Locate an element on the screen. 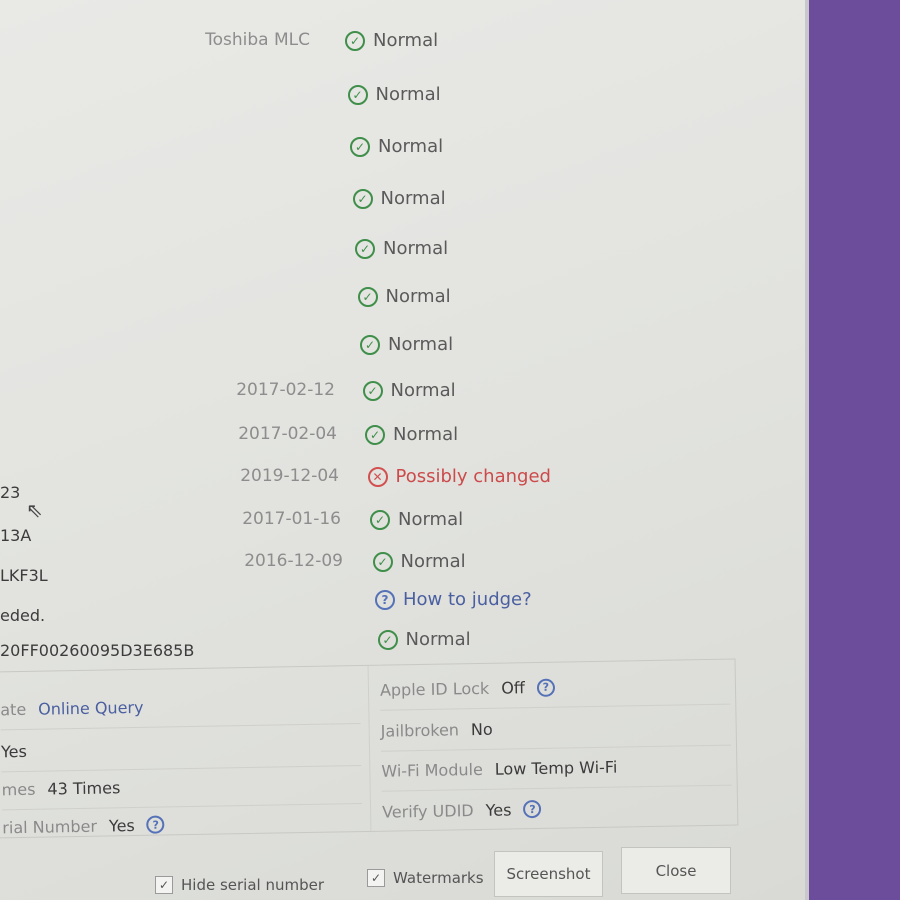 The height and width of the screenshot is (900, 900). label: rial Number is located at coordinates (50, 826).